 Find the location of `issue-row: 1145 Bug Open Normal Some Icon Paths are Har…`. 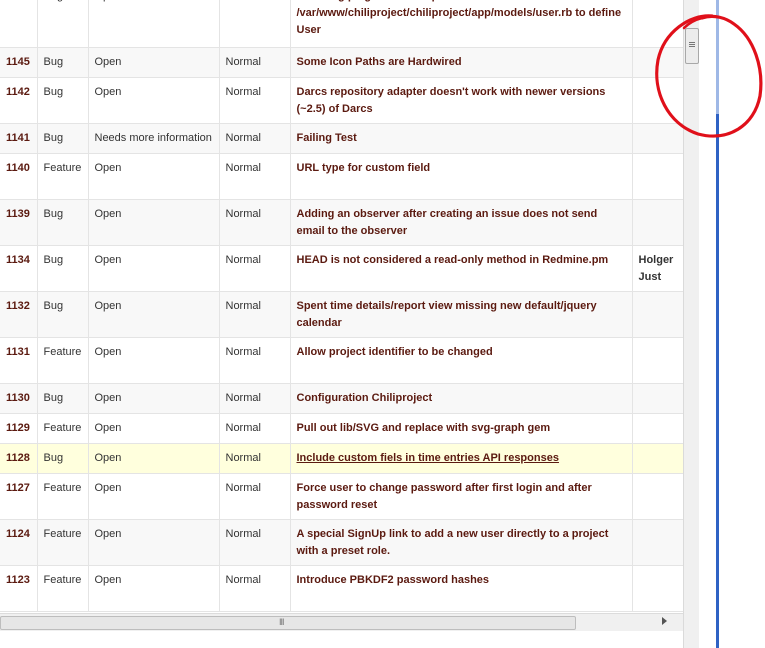

issue-row: 1145 Bug Open Normal Some Icon Paths are Har… is located at coordinates (341, 62).